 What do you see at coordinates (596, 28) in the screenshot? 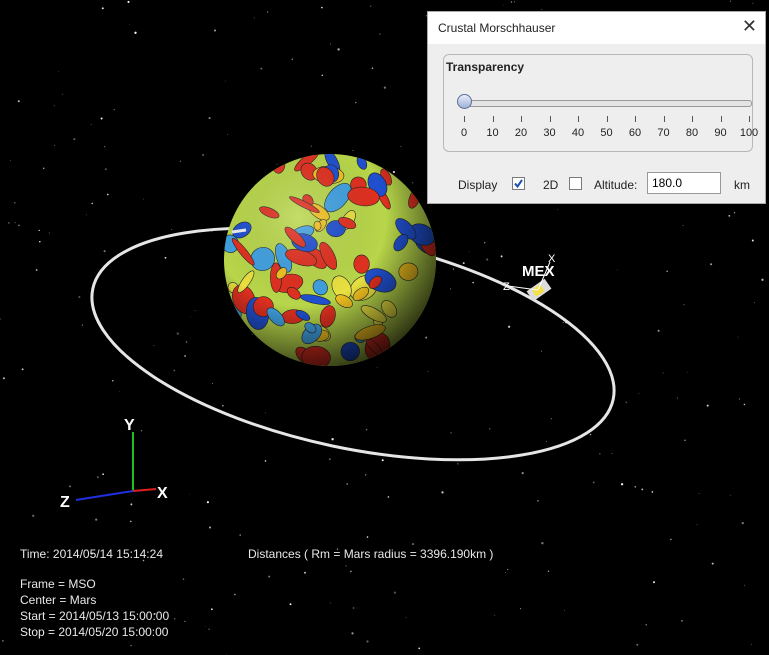
I see `panel-titlebar: Crustal Morschhauser ✕` at bounding box center [596, 28].